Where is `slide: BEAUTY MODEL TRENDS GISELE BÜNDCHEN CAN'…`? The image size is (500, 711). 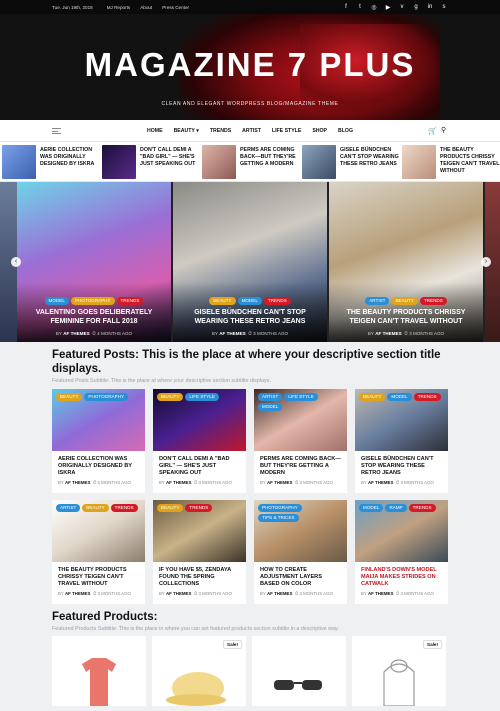
slide: BEAUTY MODEL TRENDS GISELE BÜNDCHEN CAN'… is located at coordinates (250, 262).